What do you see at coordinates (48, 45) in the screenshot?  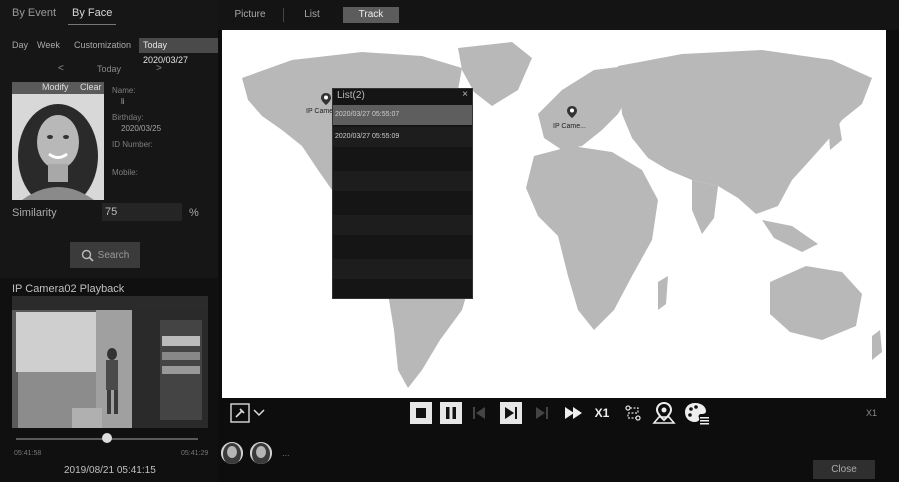 I see `week-button: Week` at bounding box center [48, 45].